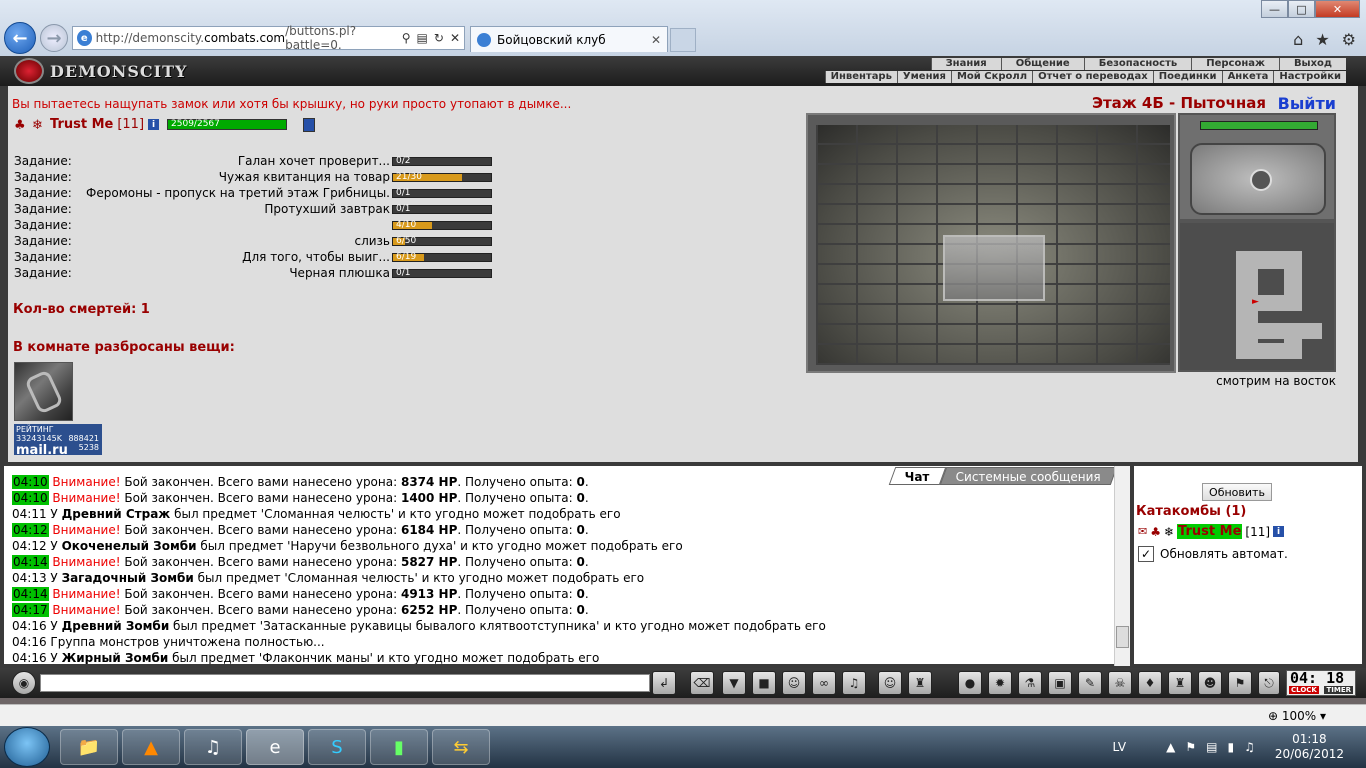 This screenshot has height=768, width=1366. I want to click on chat-timestamp: 04:11, so click(29, 514).